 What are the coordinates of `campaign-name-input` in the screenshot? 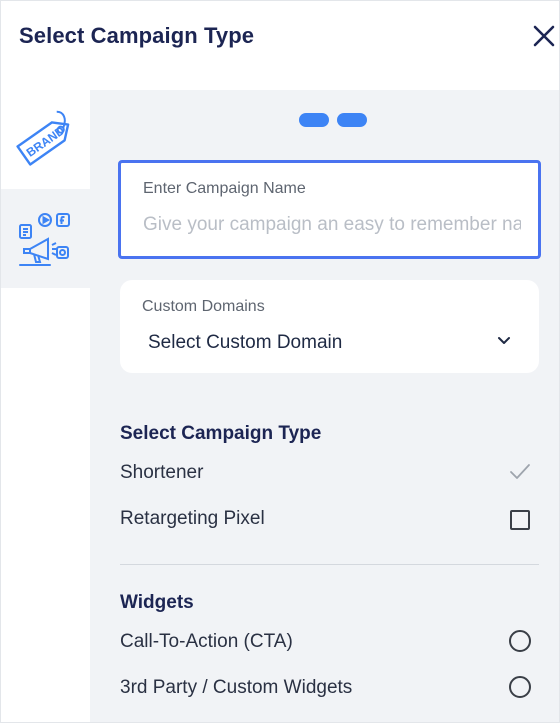 It's located at (332, 225).